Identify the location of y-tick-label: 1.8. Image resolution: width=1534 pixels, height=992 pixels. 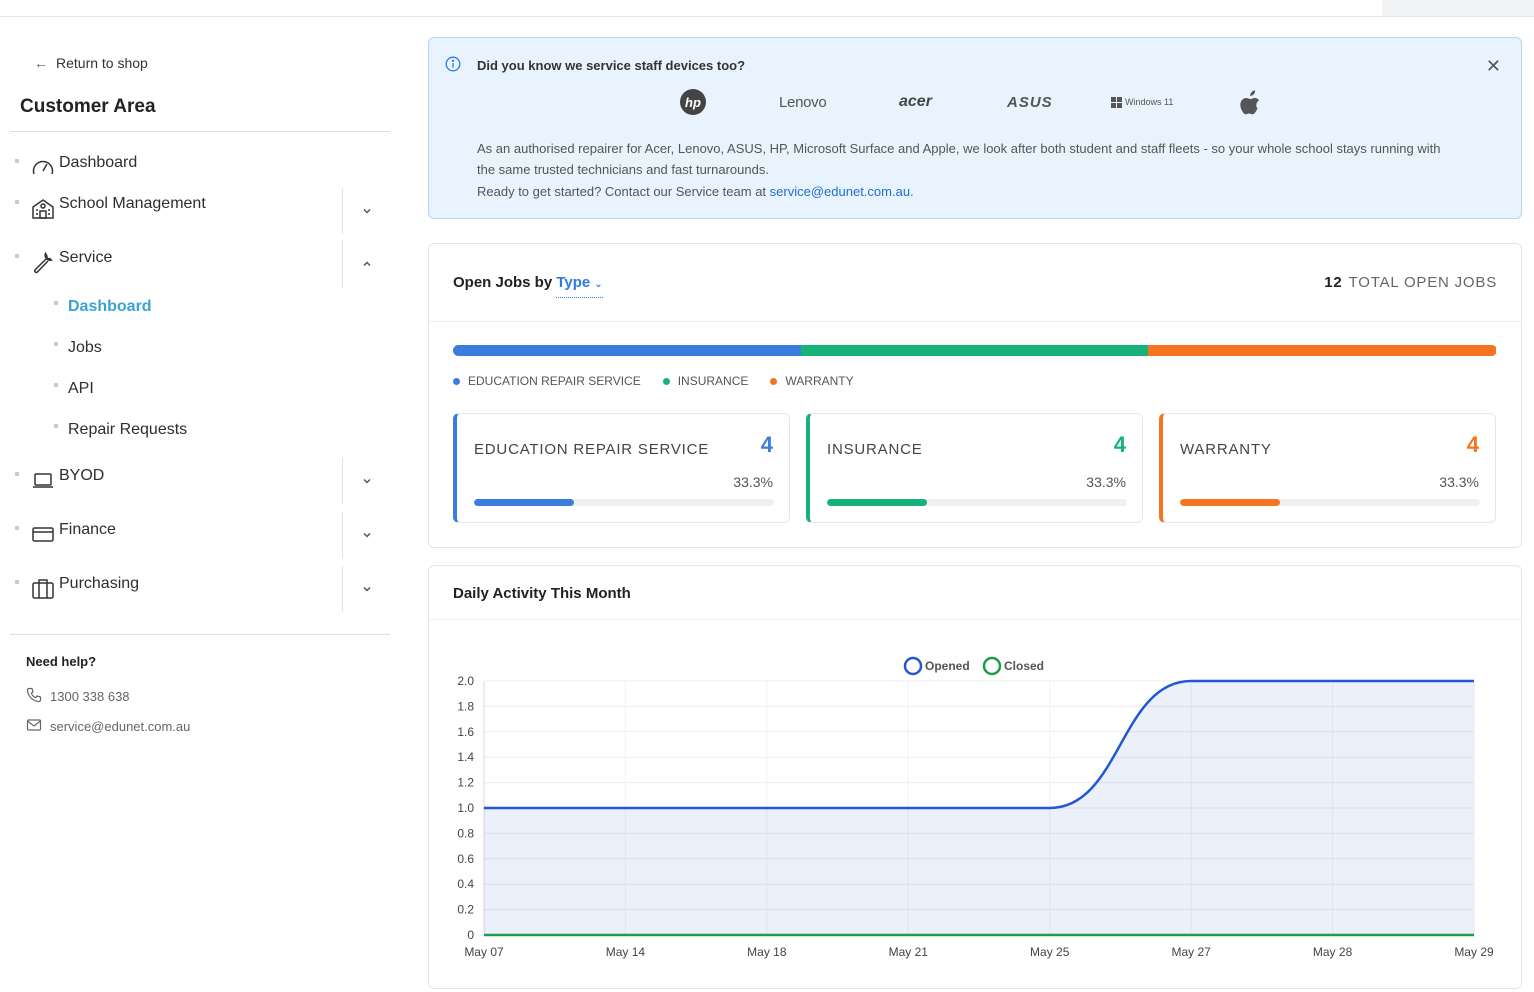
(465, 706).